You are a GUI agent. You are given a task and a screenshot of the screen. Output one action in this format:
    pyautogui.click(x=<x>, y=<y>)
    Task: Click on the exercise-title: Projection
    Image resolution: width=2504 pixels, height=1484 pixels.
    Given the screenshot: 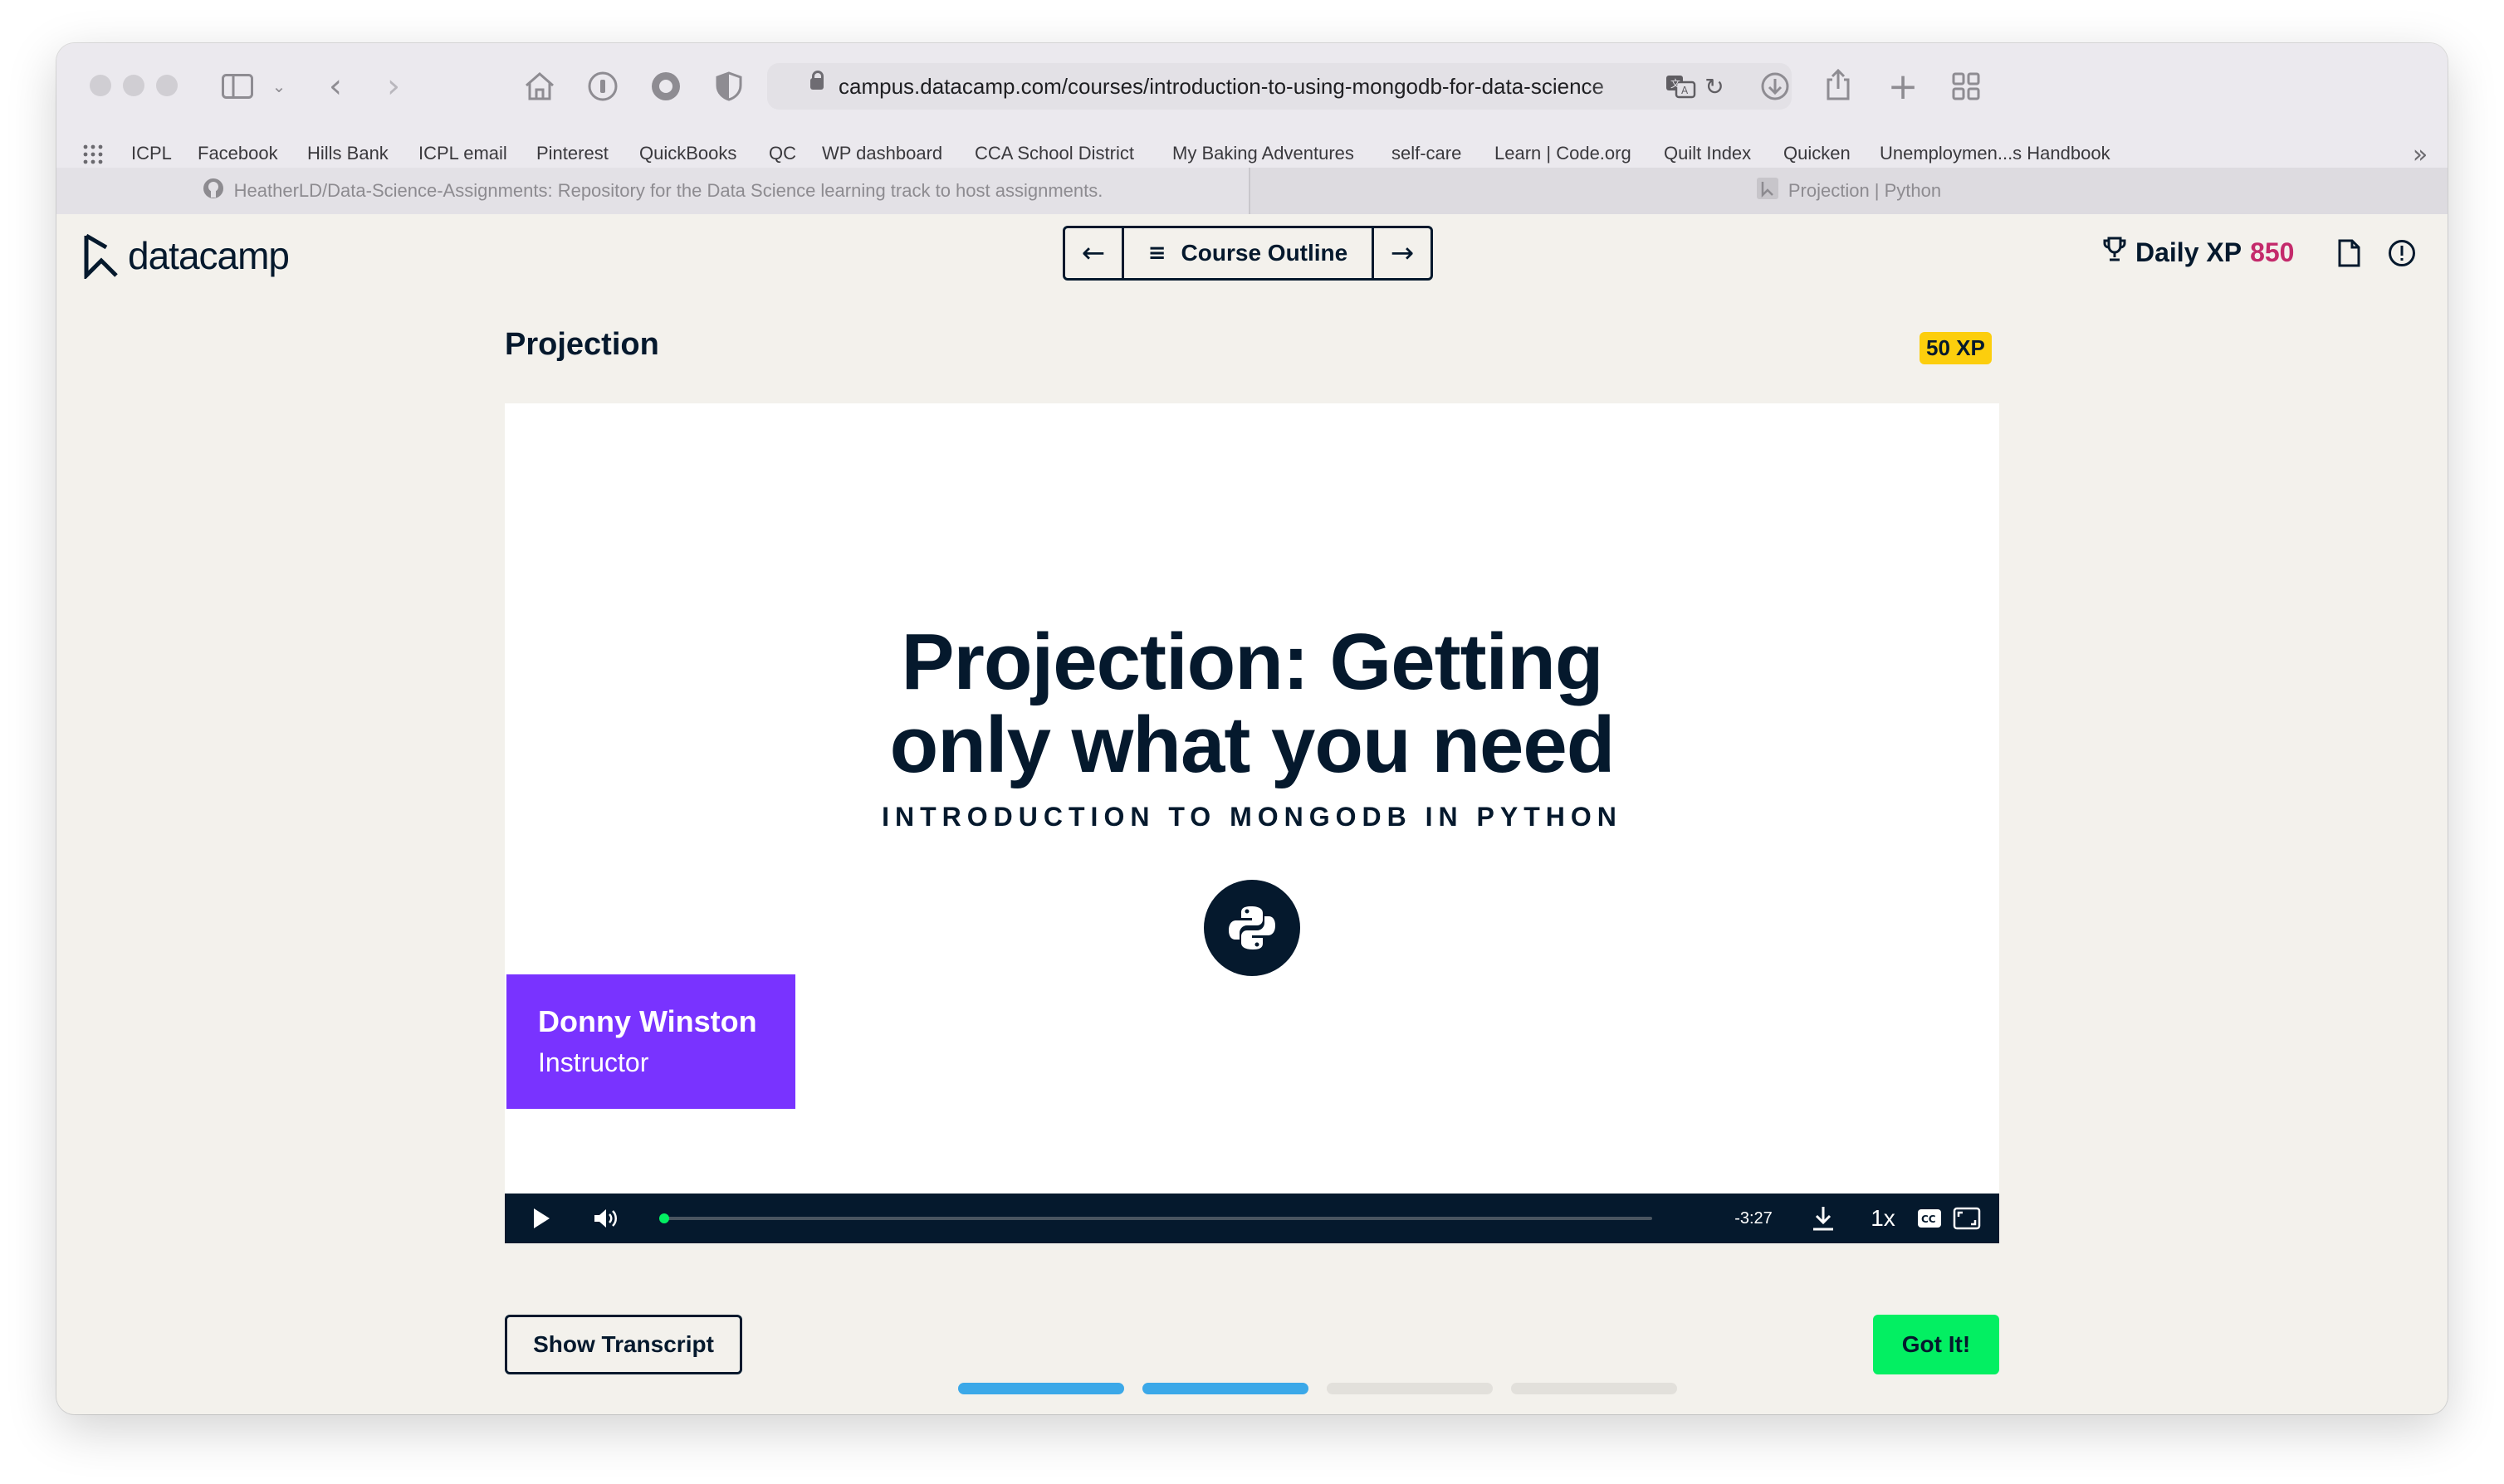 What is the action you would take?
    pyautogui.click(x=582, y=344)
    